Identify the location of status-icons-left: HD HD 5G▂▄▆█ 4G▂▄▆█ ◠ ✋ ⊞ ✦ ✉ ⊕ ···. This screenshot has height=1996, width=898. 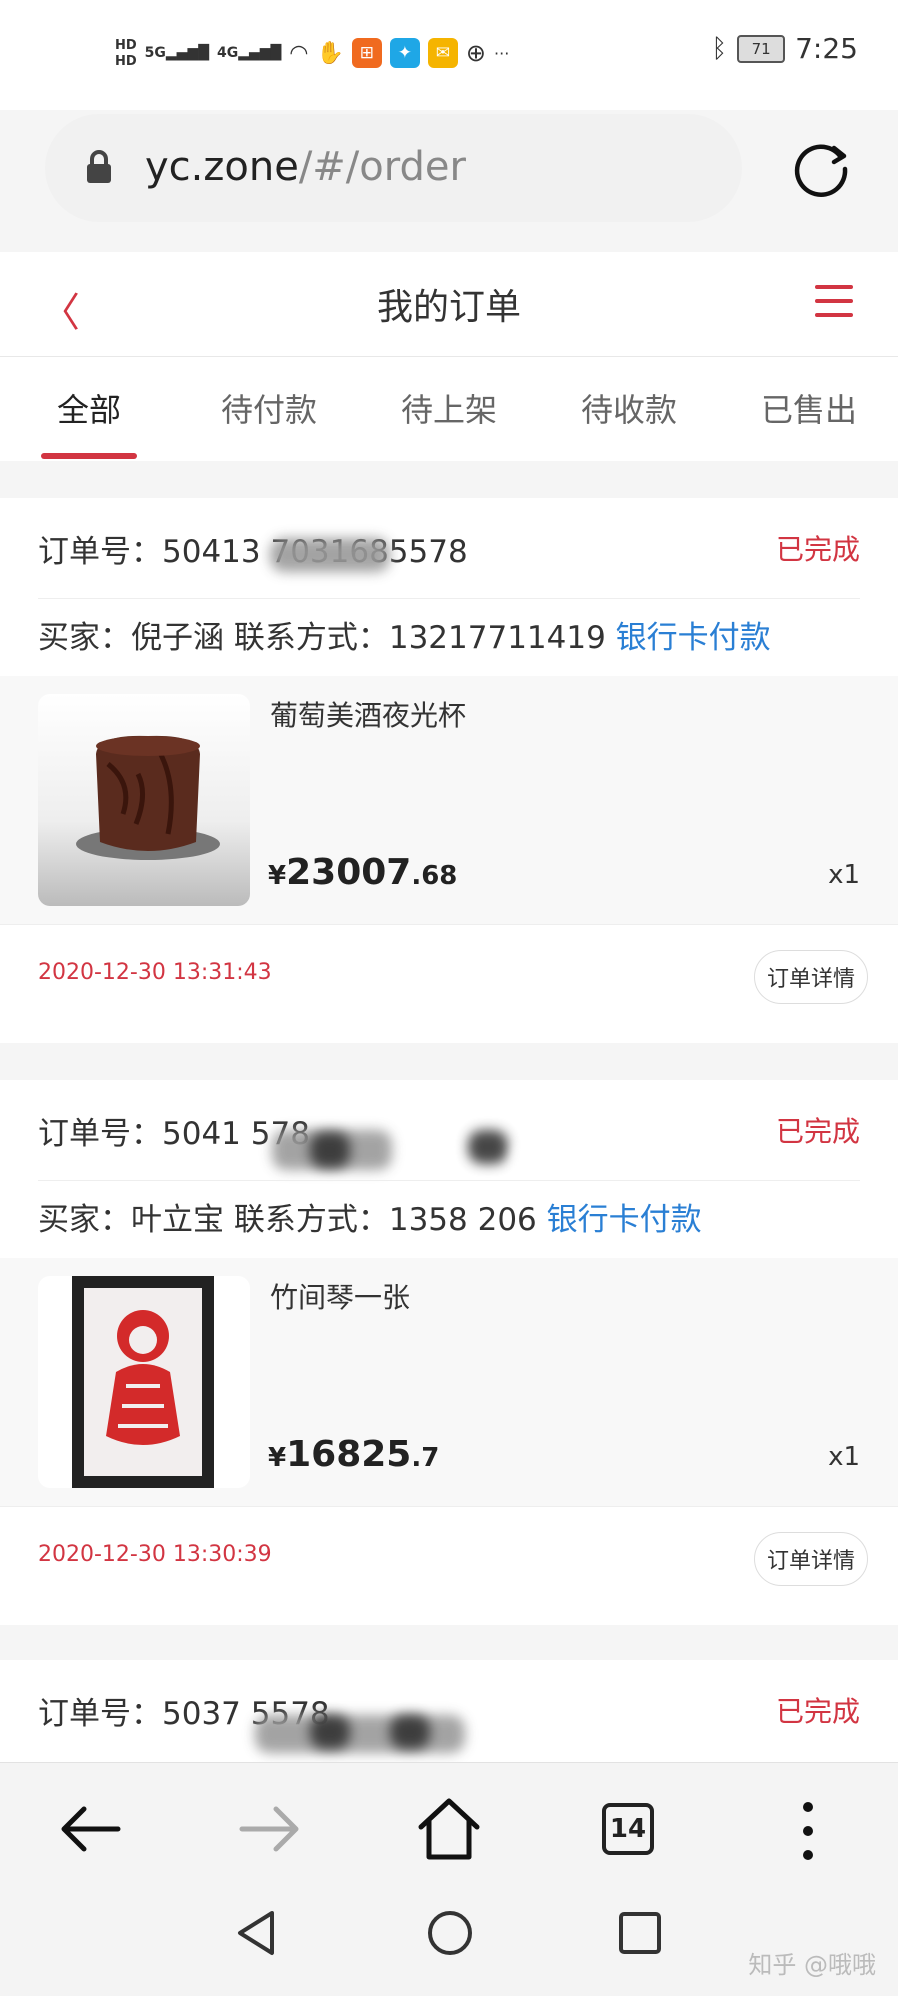
(312, 53).